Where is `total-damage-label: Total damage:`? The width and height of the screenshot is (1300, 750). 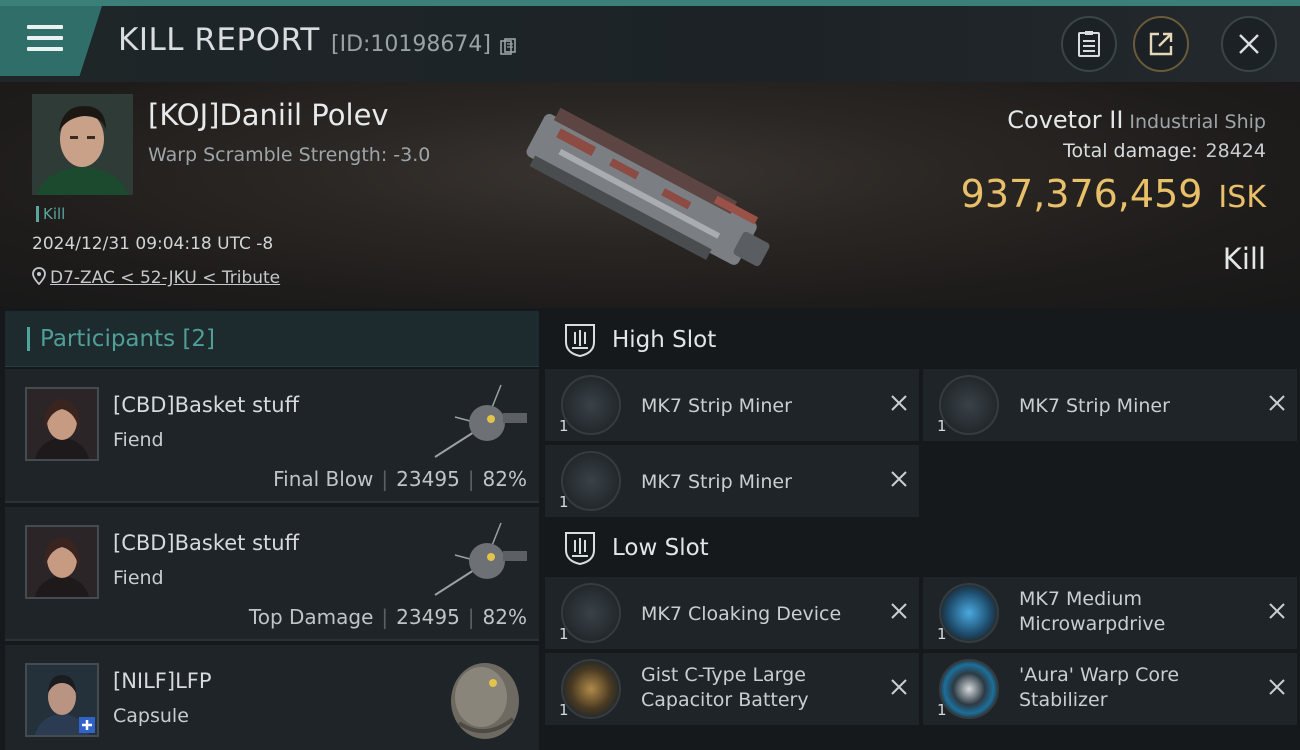 total-damage-label: Total damage: is located at coordinates (1130, 151).